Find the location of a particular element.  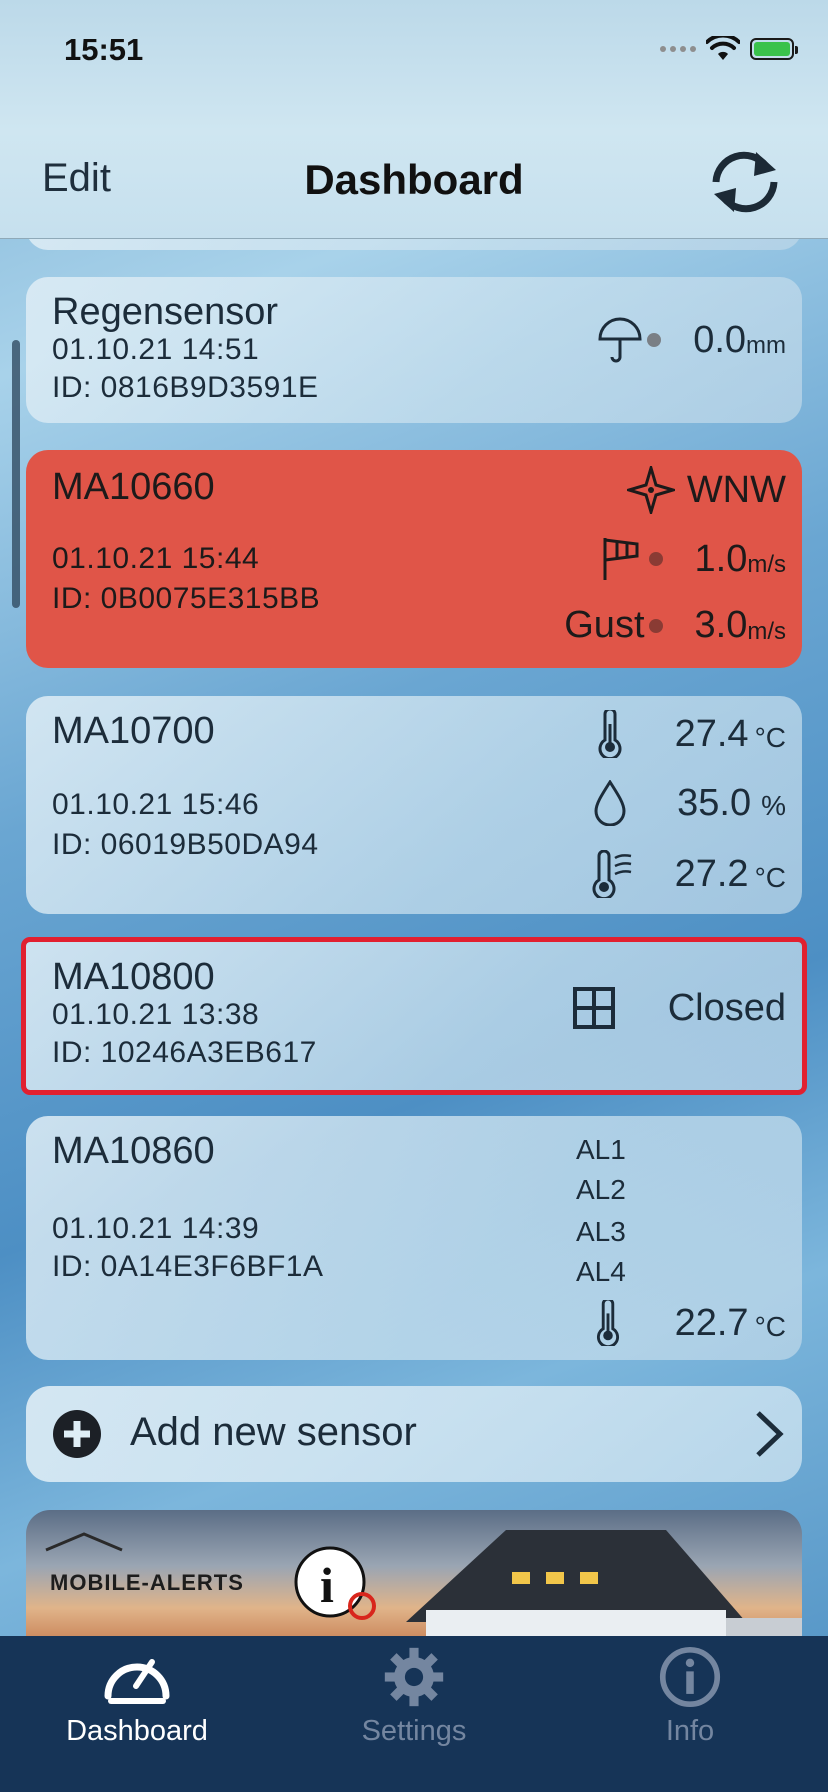

reading-temperature: 22.7 °C is located at coordinates (689, 1323).